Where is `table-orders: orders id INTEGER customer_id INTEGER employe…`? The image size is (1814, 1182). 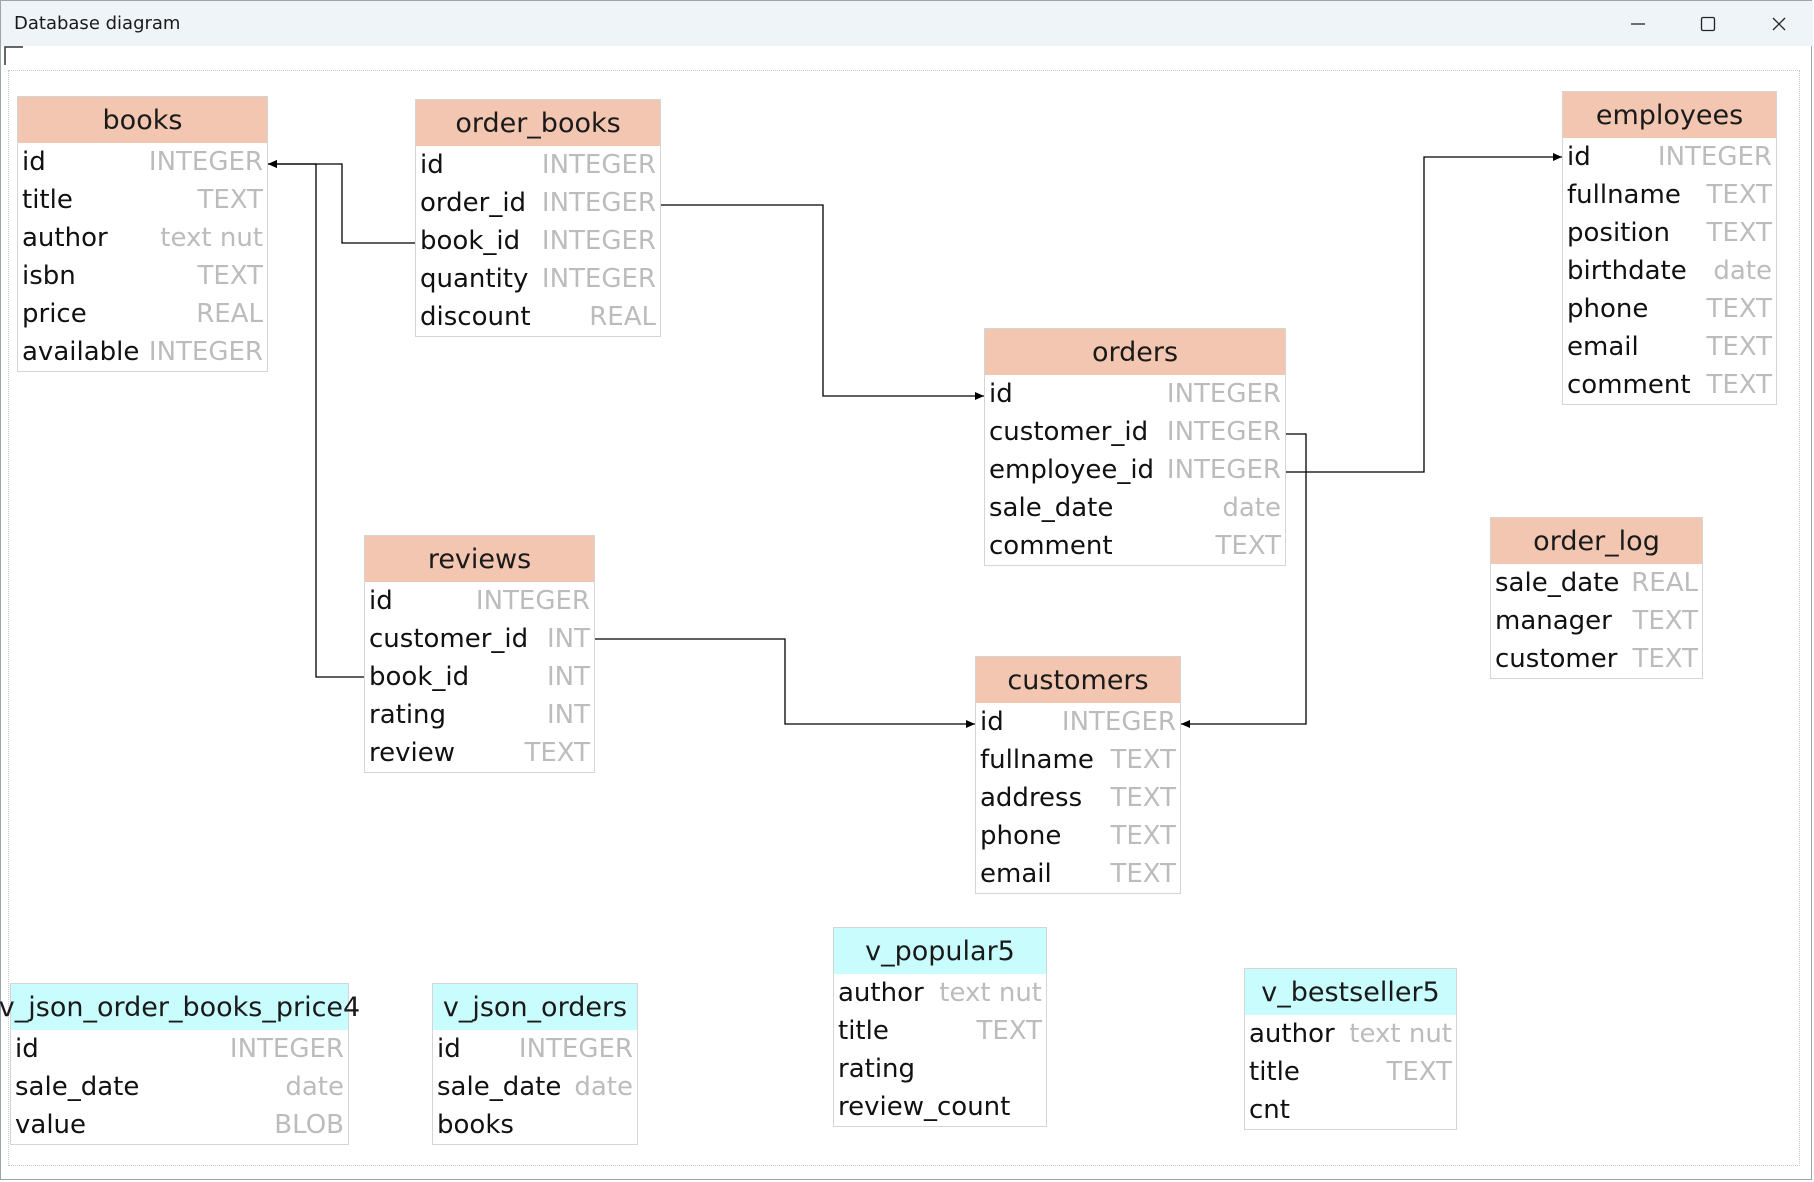 table-orders: orders id INTEGER customer_id INTEGER employe… is located at coordinates (1135, 447).